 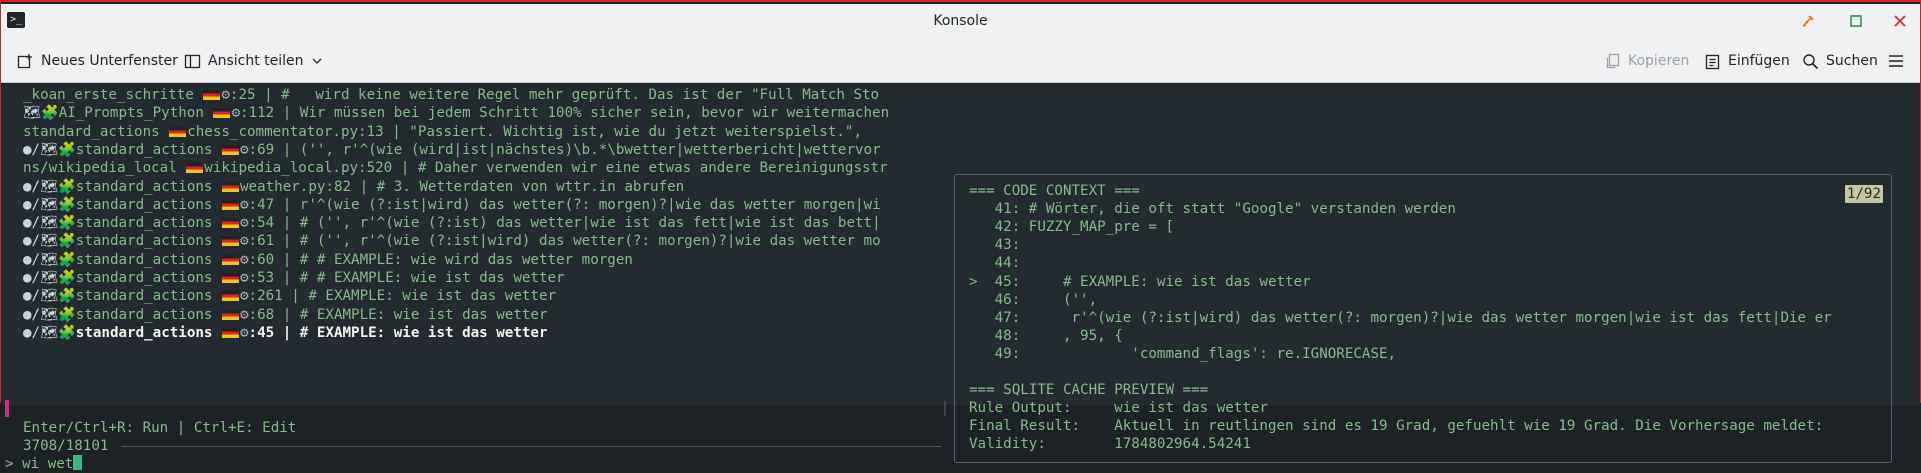 What do you see at coordinates (47, 464) in the screenshot?
I see `search-input: wi wet` at bounding box center [47, 464].